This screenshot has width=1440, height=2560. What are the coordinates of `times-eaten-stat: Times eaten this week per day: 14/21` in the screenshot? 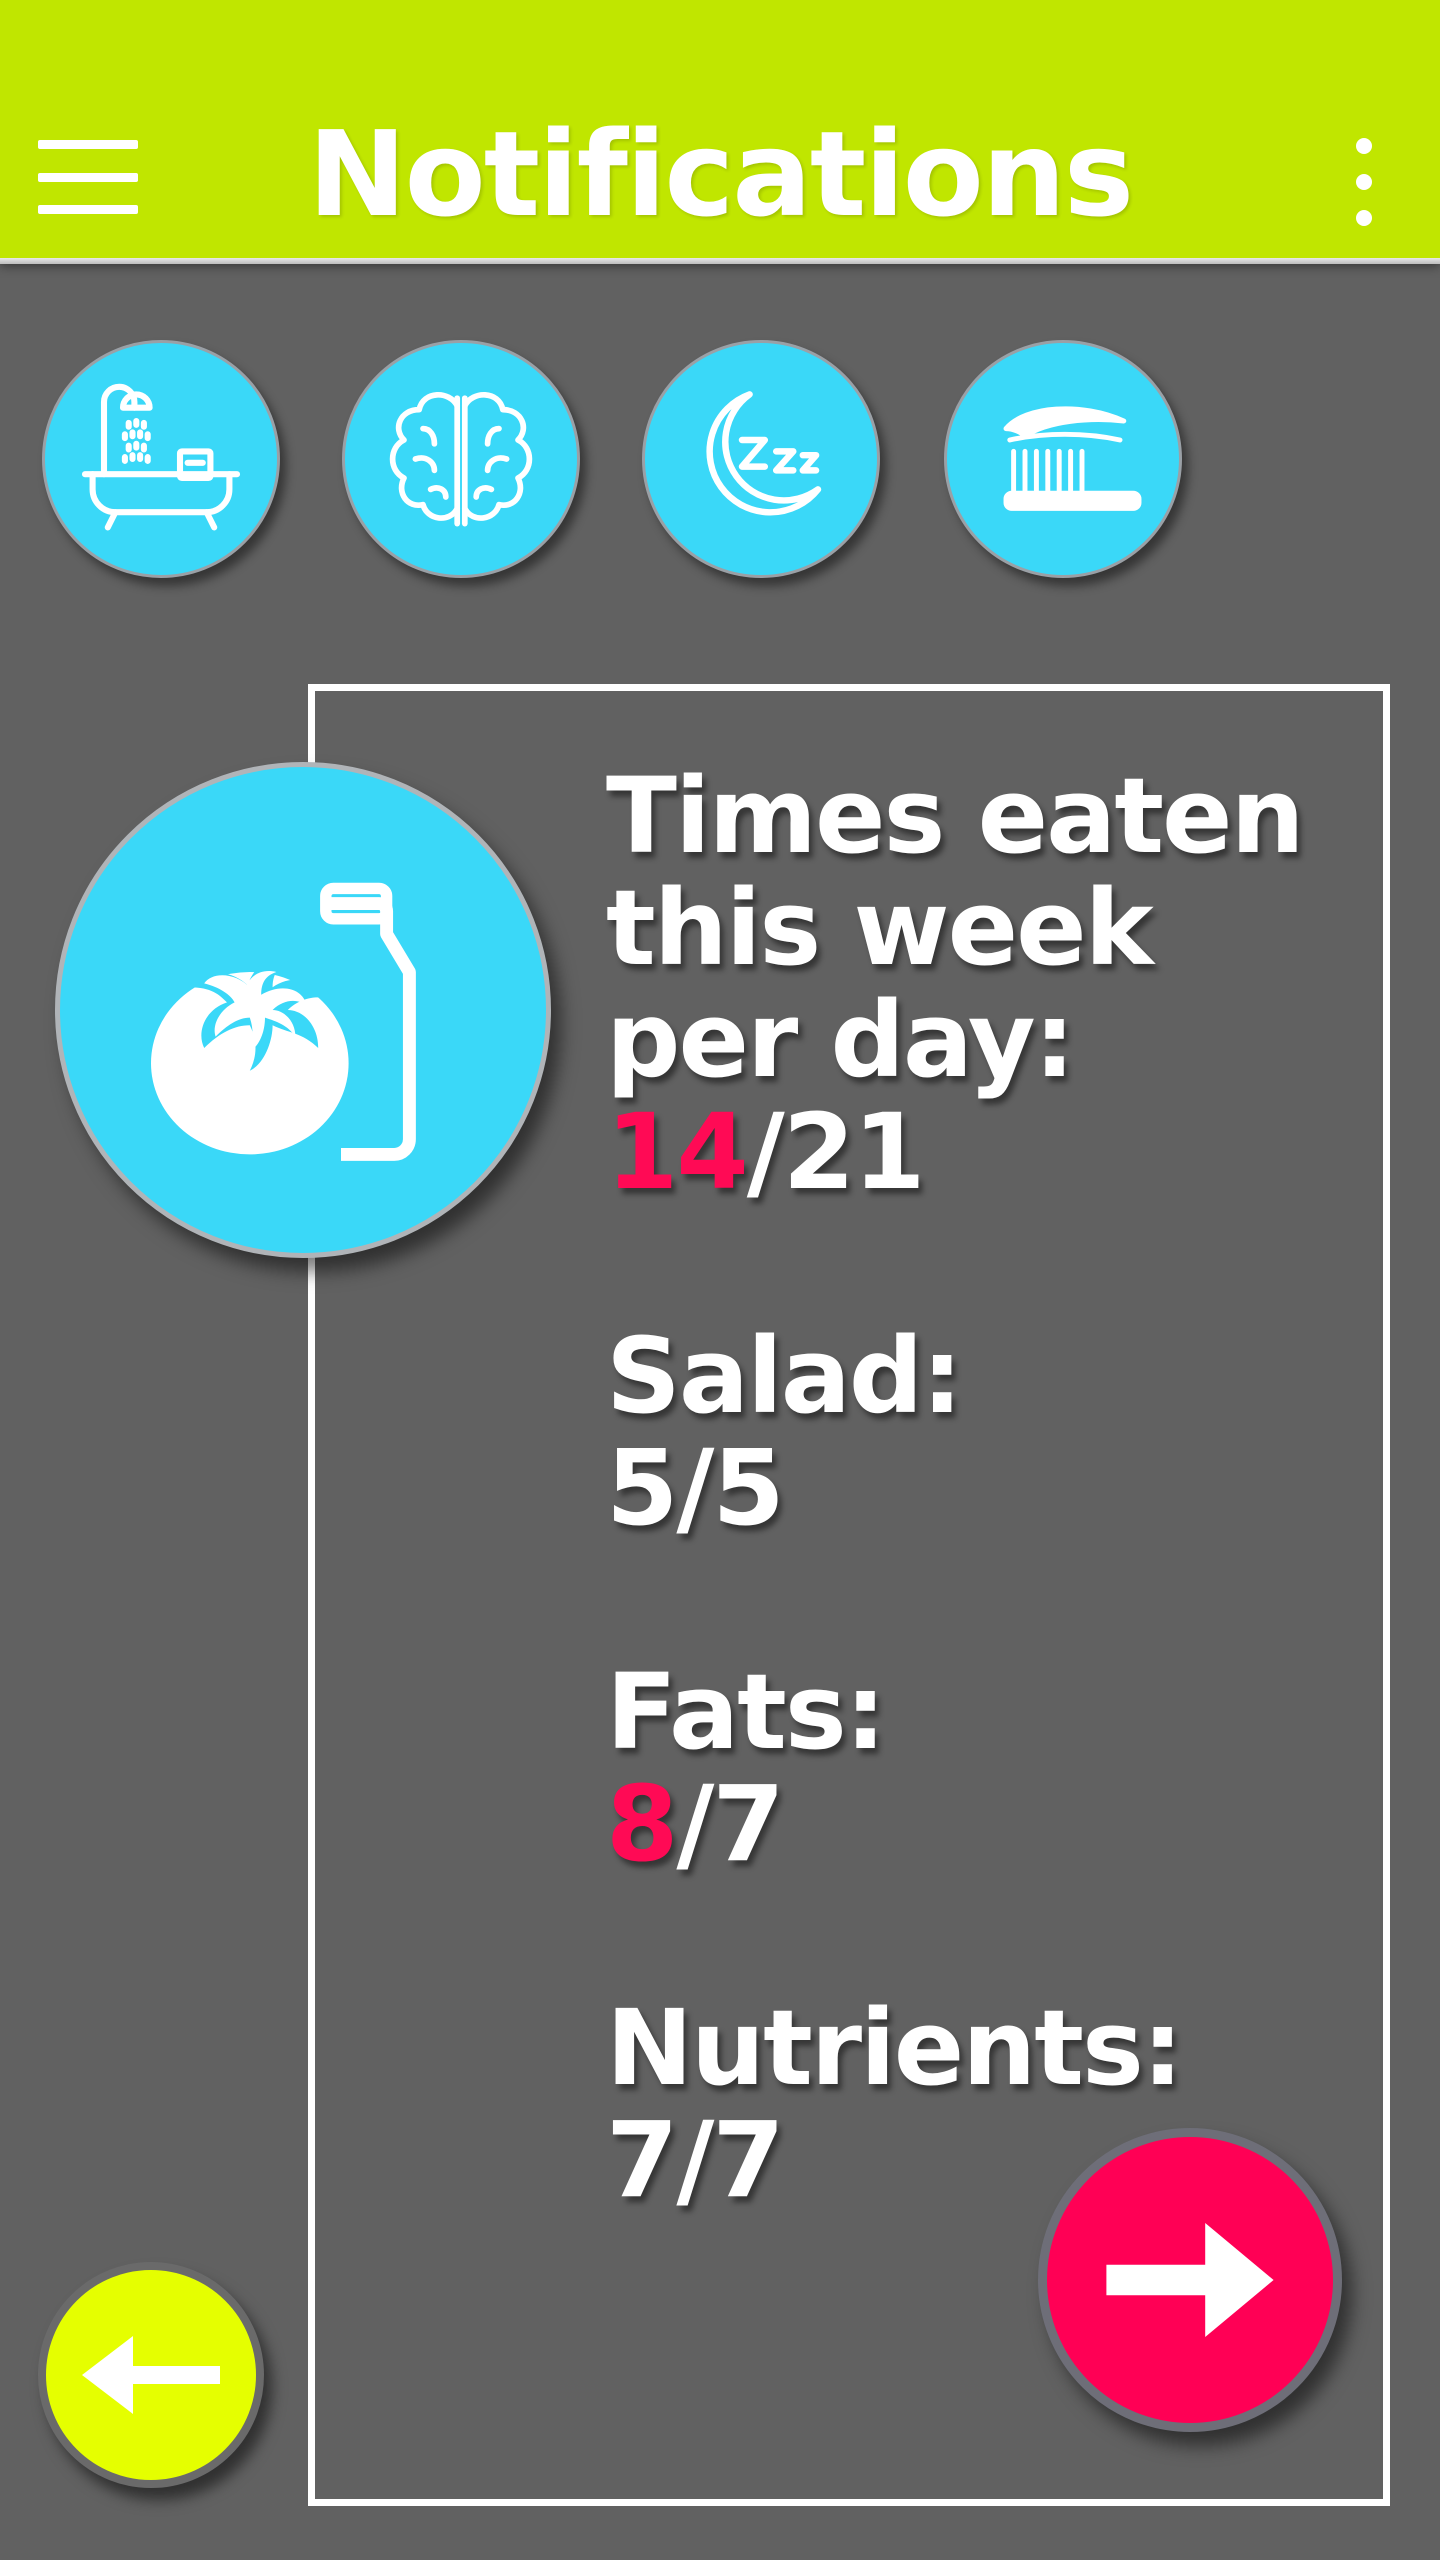 It's located at (966, 984).